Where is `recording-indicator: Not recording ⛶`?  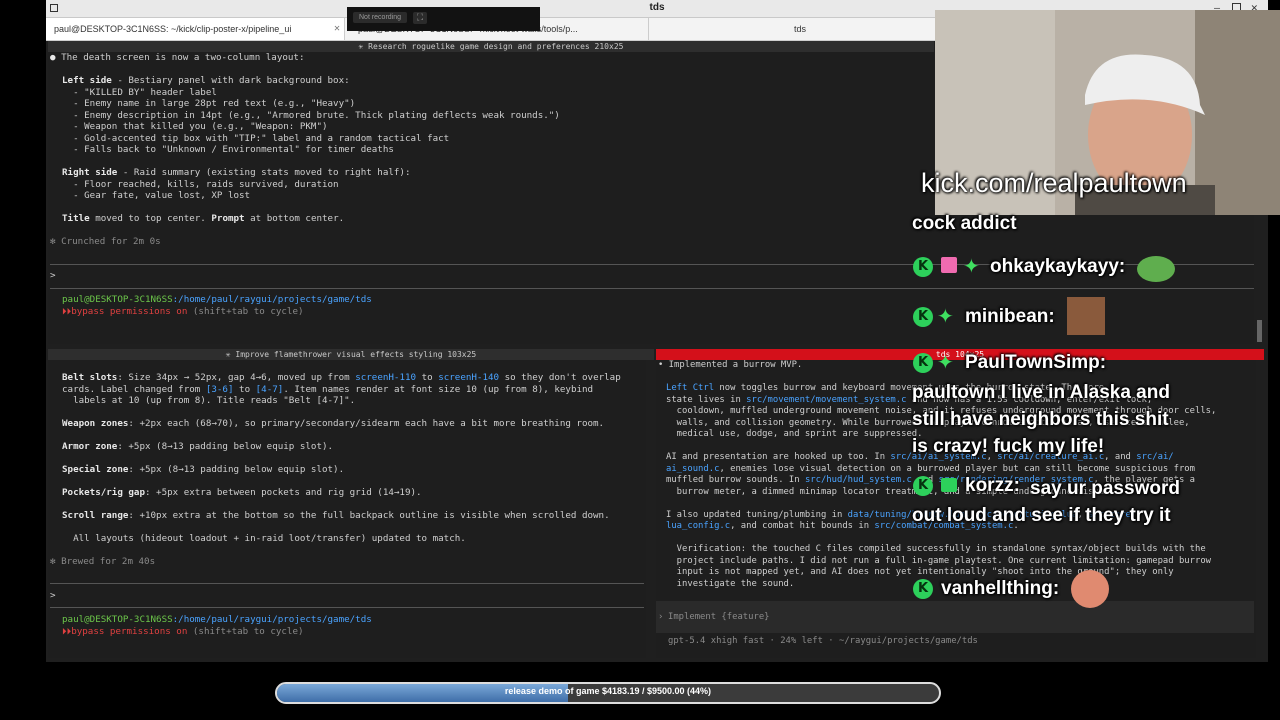
recording-indicator: Not recording ⛶ is located at coordinates (443, 19).